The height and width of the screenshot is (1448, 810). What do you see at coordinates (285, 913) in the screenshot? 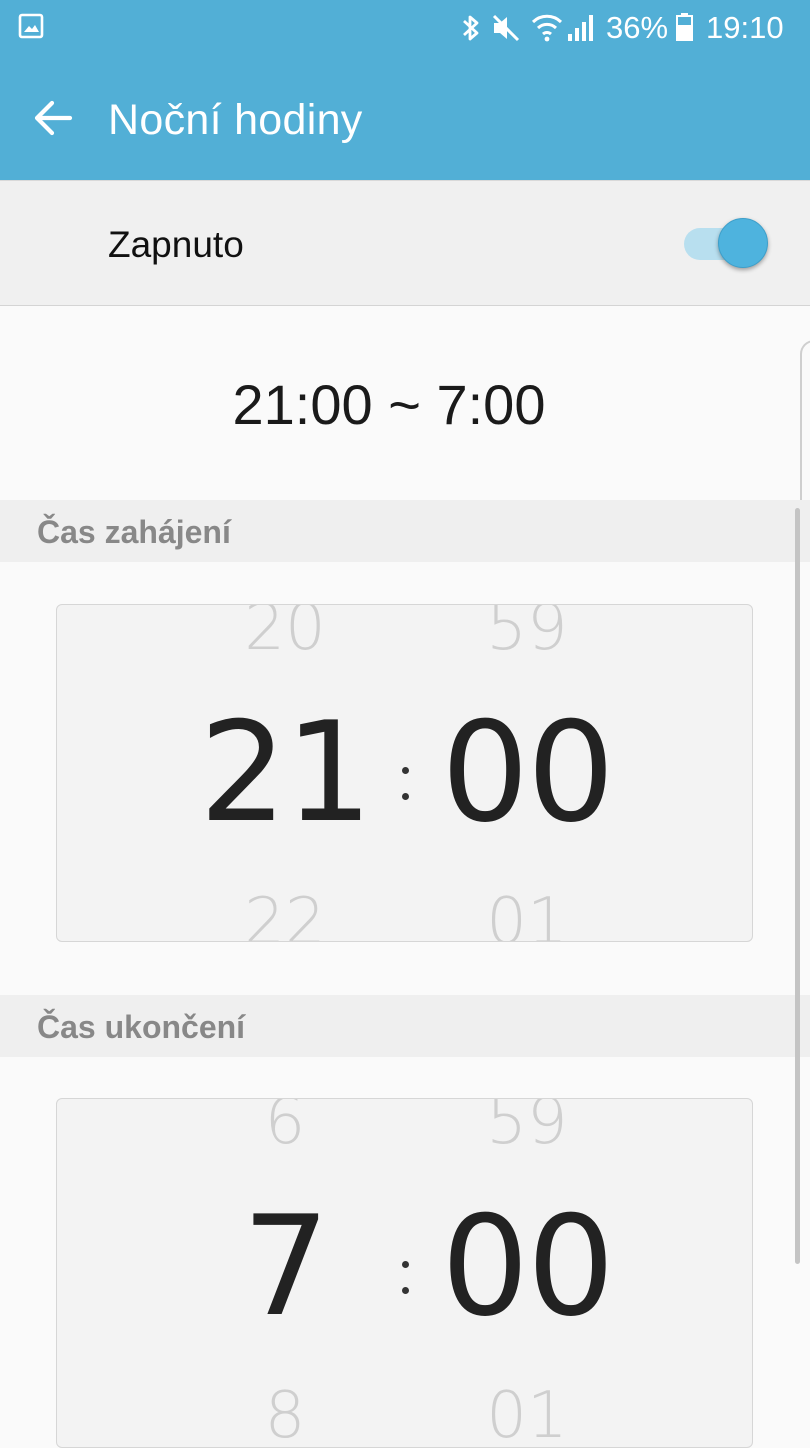
I see `start-hour-next: 22` at bounding box center [285, 913].